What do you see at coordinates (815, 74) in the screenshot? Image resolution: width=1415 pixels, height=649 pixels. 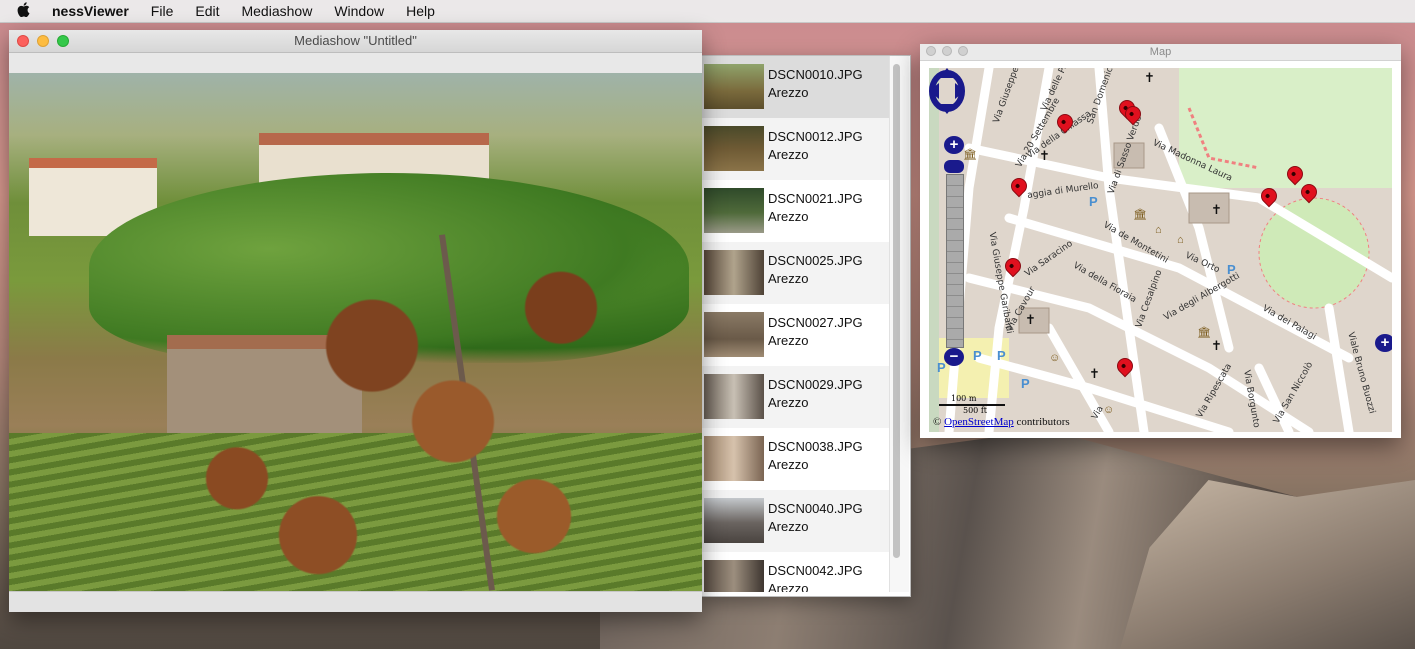 I see `thumbnail-filename: DSCN0010.JPG` at bounding box center [815, 74].